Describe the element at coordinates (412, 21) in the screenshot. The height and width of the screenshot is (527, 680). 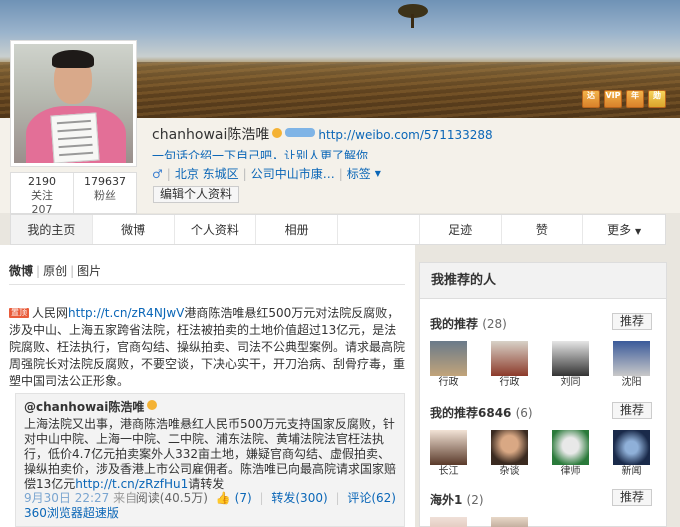
I see `cover-tree-trunk` at that location.